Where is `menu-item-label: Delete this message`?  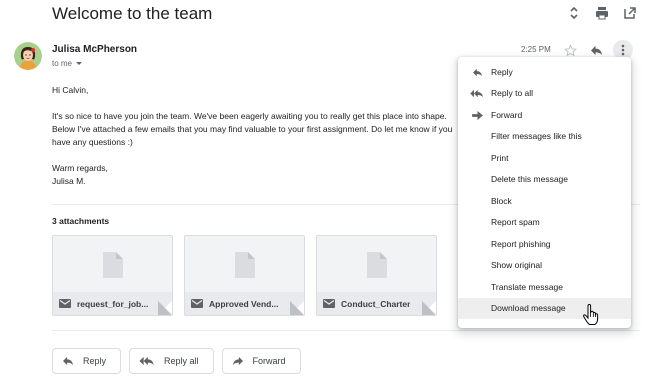
menu-item-label: Delete this message is located at coordinates (530, 179).